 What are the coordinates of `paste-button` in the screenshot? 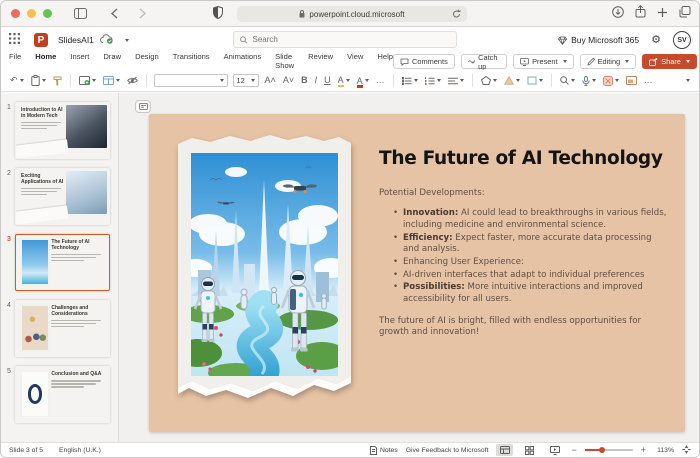 It's located at (38, 81).